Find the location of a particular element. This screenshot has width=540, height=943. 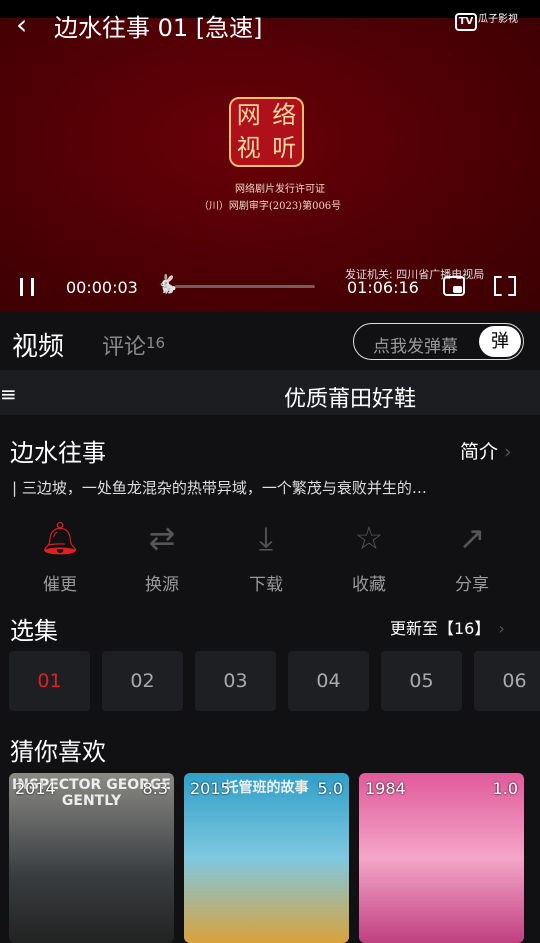

recommend-title: 猜你喜欢 is located at coordinates (58, 752).